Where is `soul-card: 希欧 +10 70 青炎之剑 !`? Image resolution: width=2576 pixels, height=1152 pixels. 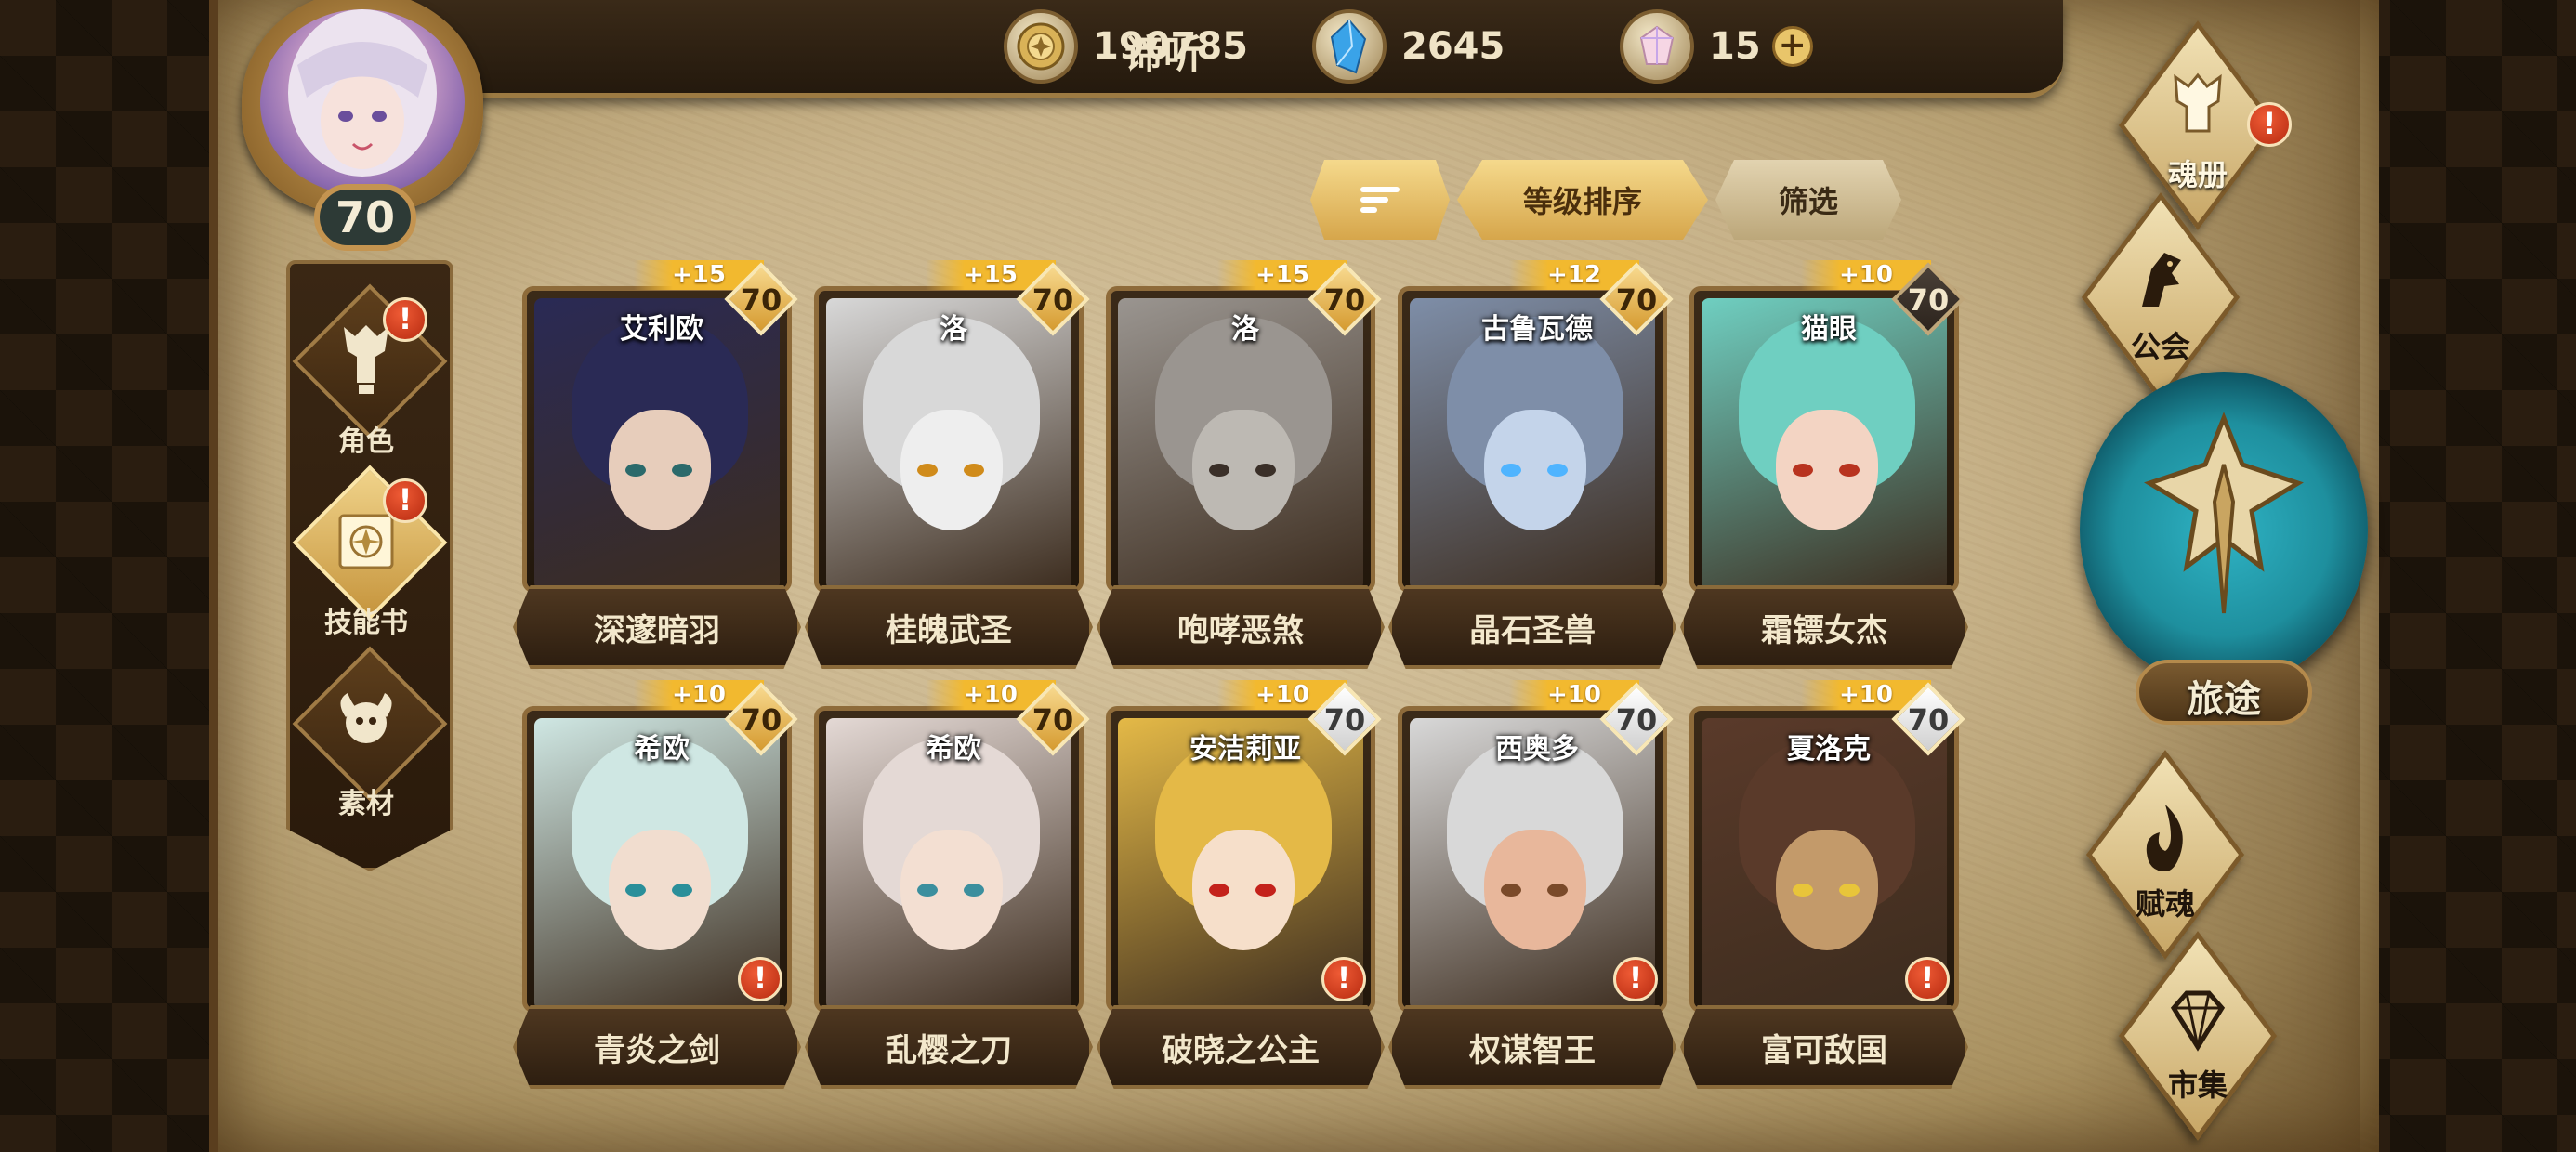 soul-card: 希欧 +10 70 青炎之剑 ! is located at coordinates (657, 893).